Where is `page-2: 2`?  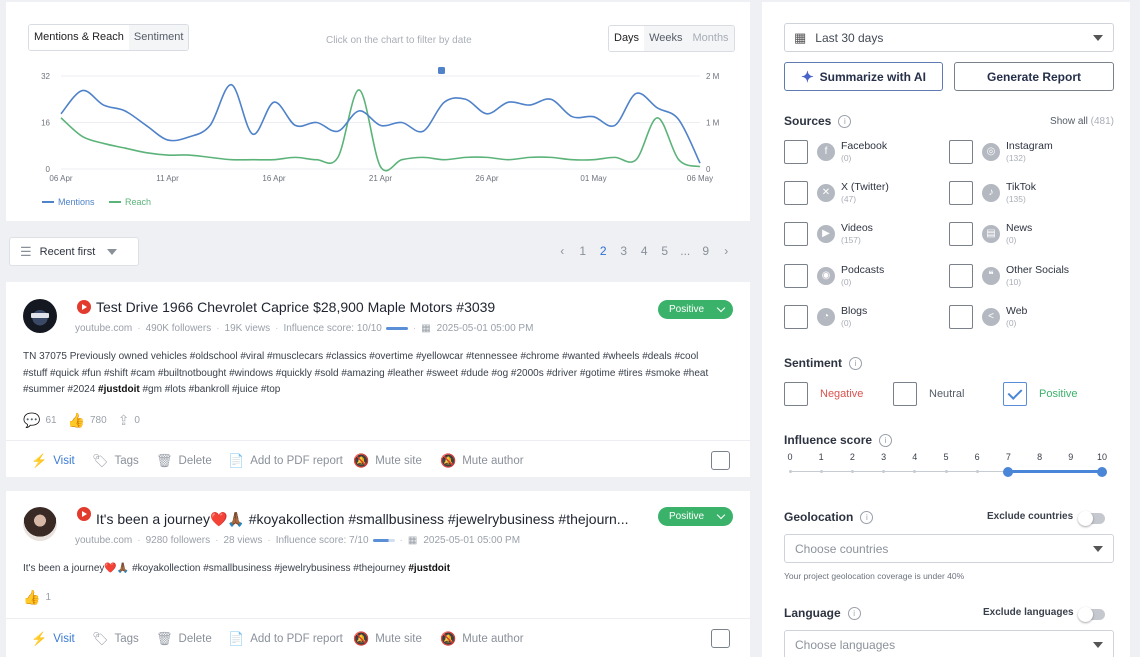
page-2: 2 is located at coordinates (603, 251).